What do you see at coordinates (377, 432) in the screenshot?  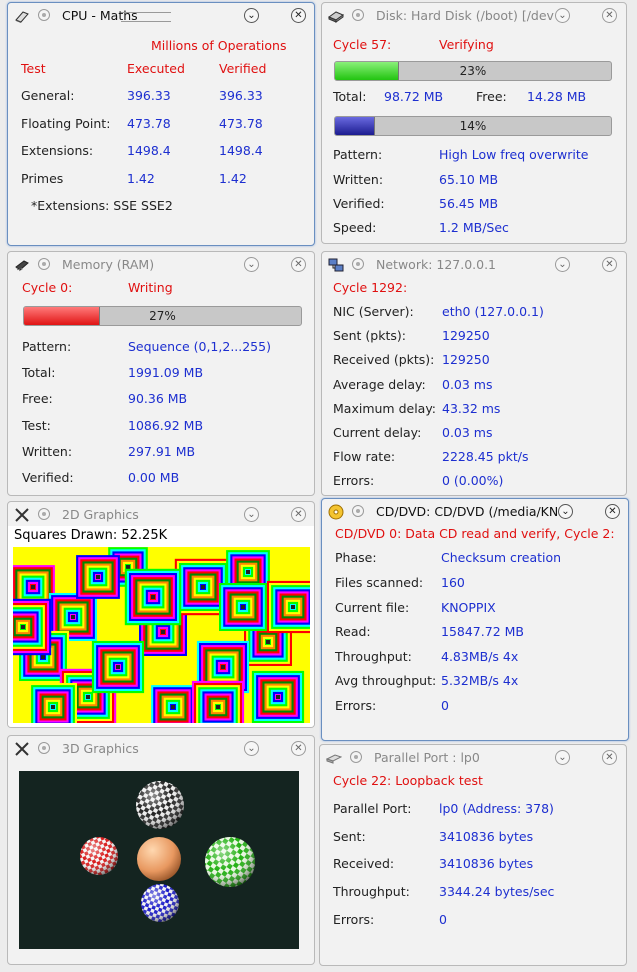 I see `current-delay-label: Current delay:` at bounding box center [377, 432].